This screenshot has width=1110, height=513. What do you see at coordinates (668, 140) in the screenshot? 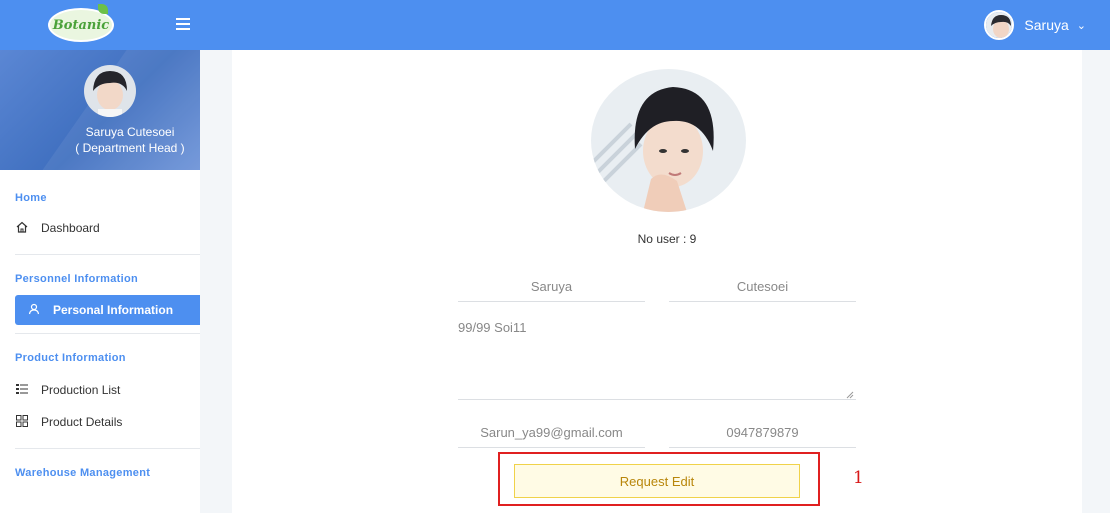
I see `profile-photo` at bounding box center [668, 140].